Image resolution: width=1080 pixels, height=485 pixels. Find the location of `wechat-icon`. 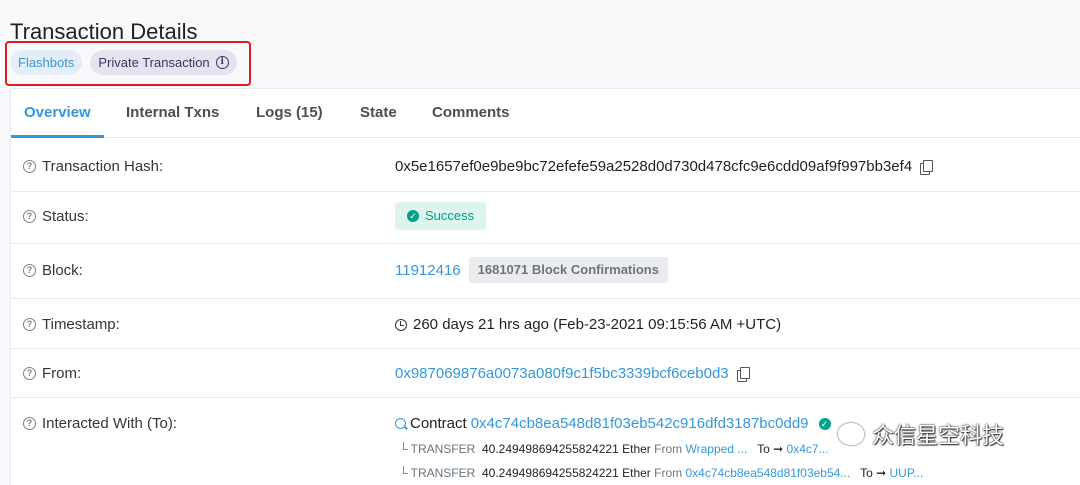

wechat-icon is located at coordinates (851, 434).